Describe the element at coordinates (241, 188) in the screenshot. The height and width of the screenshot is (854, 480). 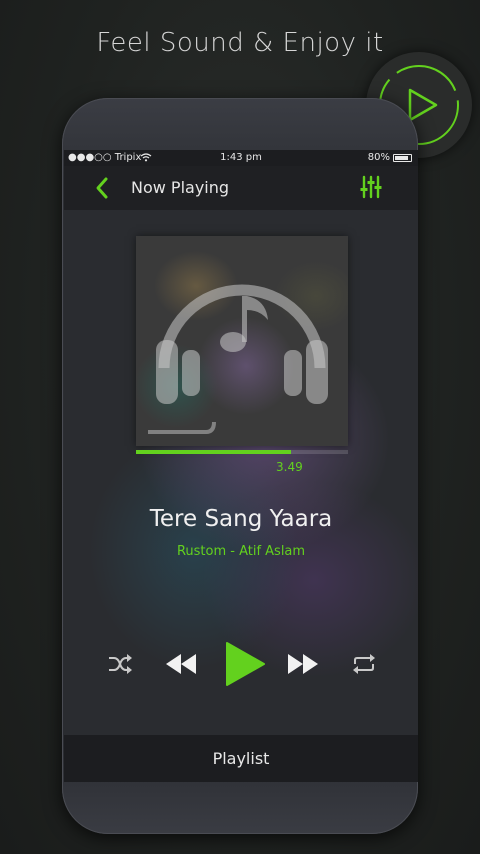
I see `top-bar: Now Playing` at that location.